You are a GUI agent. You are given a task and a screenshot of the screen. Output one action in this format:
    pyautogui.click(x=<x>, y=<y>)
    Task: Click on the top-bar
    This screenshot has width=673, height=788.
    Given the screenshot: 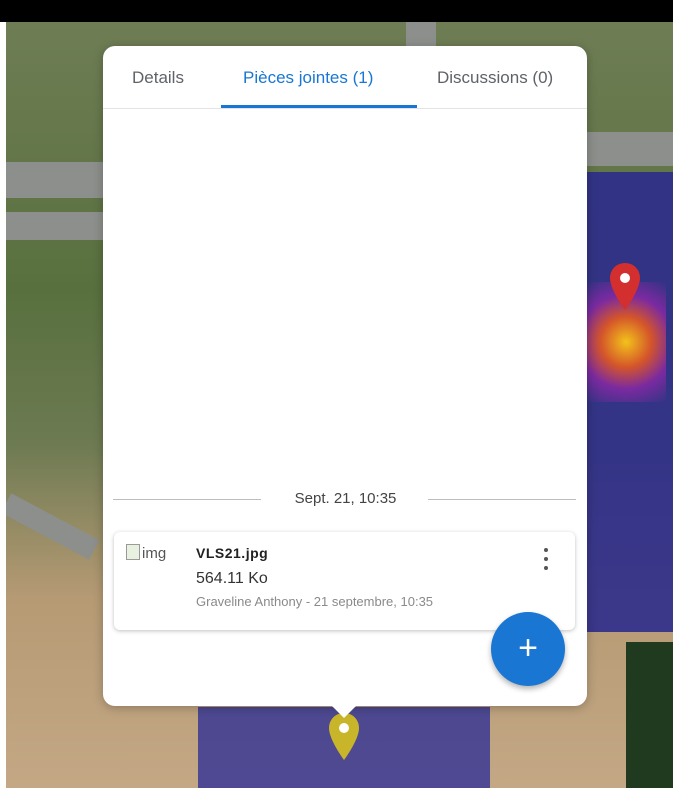 What is the action you would take?
    pyautogui.click(x=336, y=11)
    